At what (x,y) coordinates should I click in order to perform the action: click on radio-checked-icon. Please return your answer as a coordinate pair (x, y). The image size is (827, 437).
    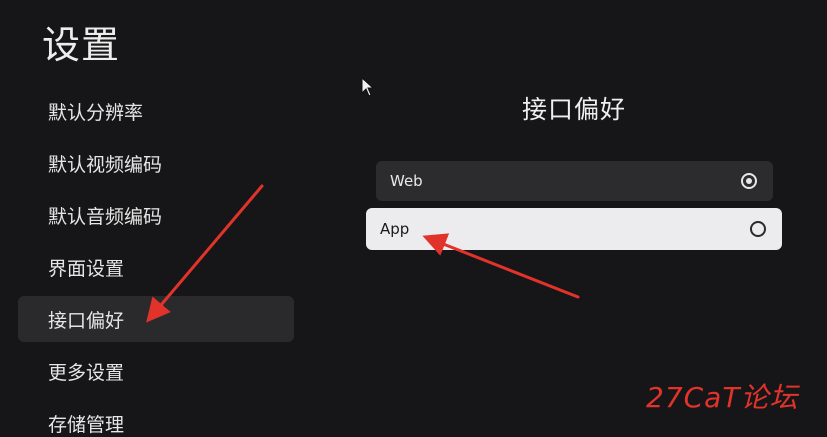
    Looking at the image, I should click on (749, 181).